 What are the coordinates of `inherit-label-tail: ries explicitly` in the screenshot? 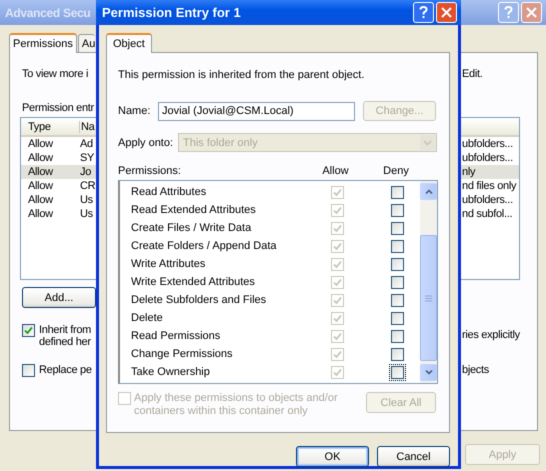 It's located at (491, 335).